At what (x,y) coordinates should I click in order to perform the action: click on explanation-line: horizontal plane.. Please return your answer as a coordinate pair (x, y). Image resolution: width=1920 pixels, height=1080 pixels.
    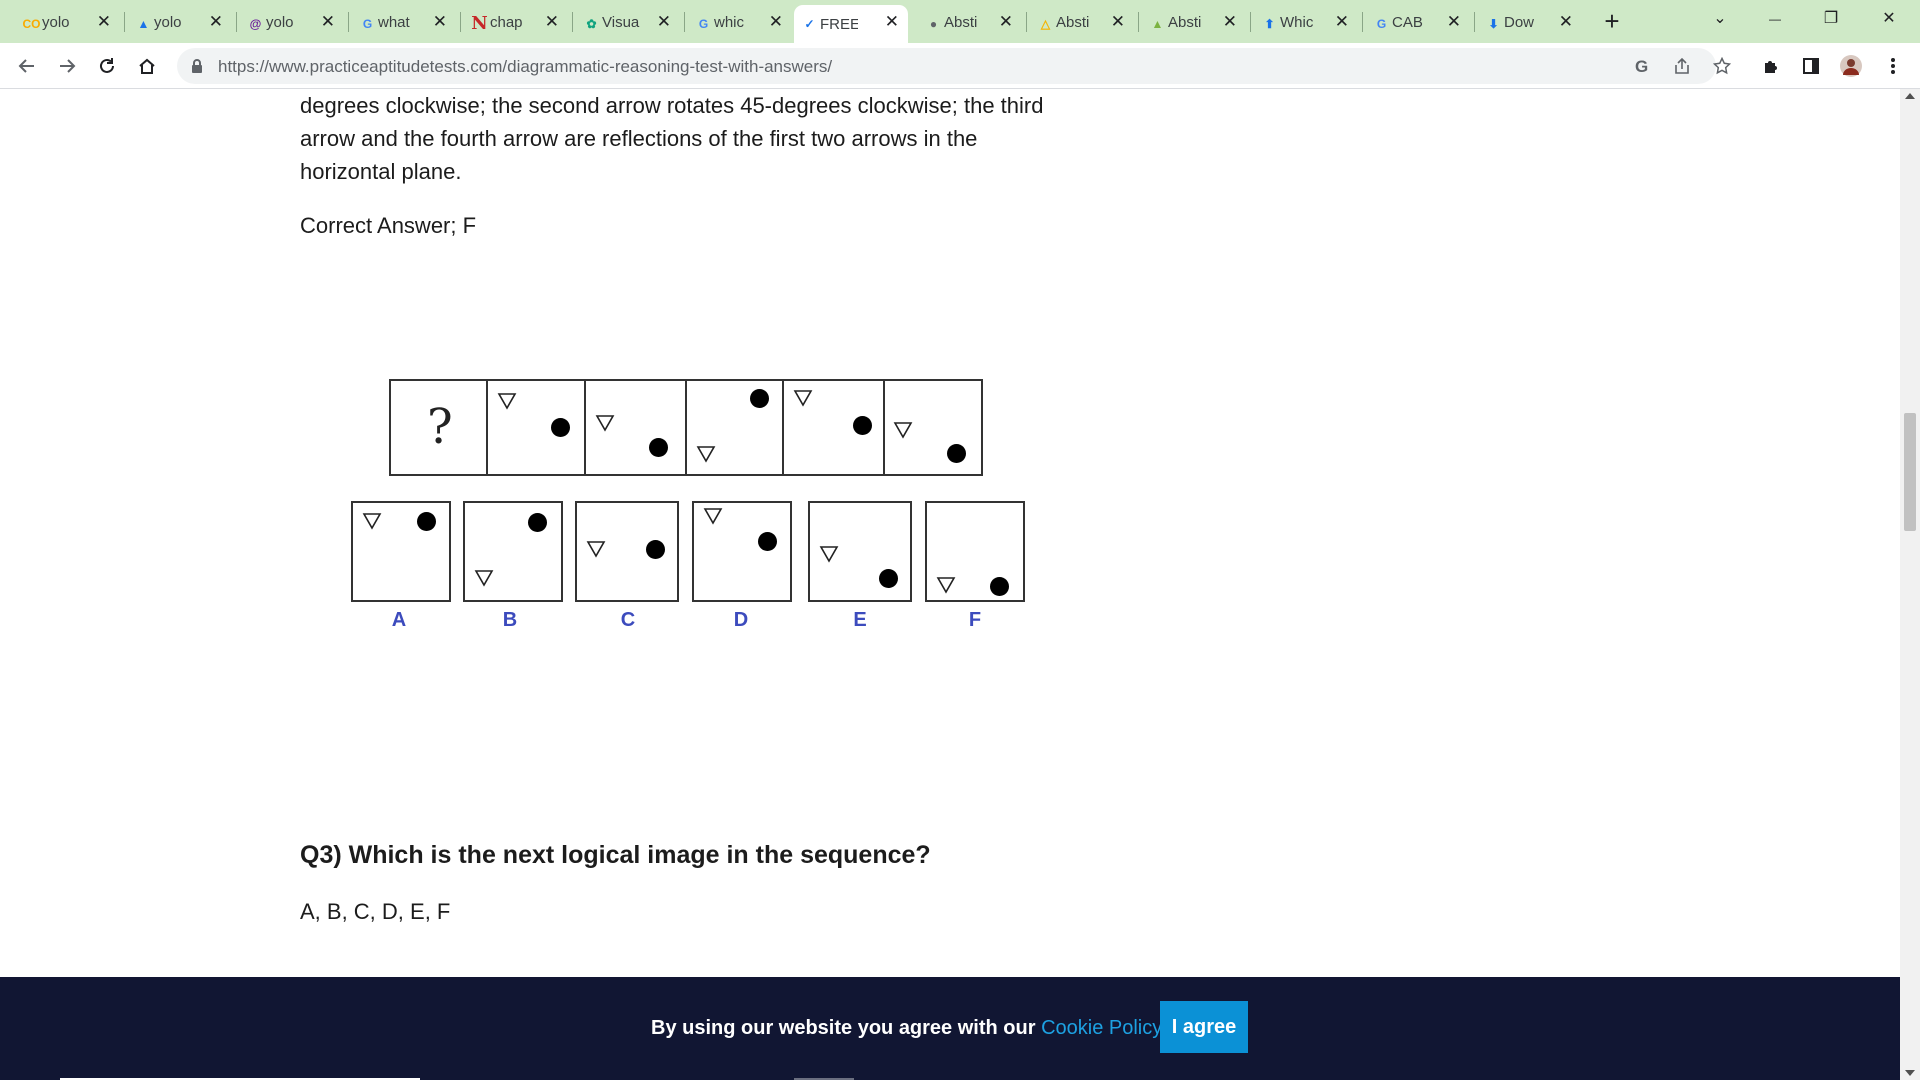
    Looking at the image, I should click on (381, 171).